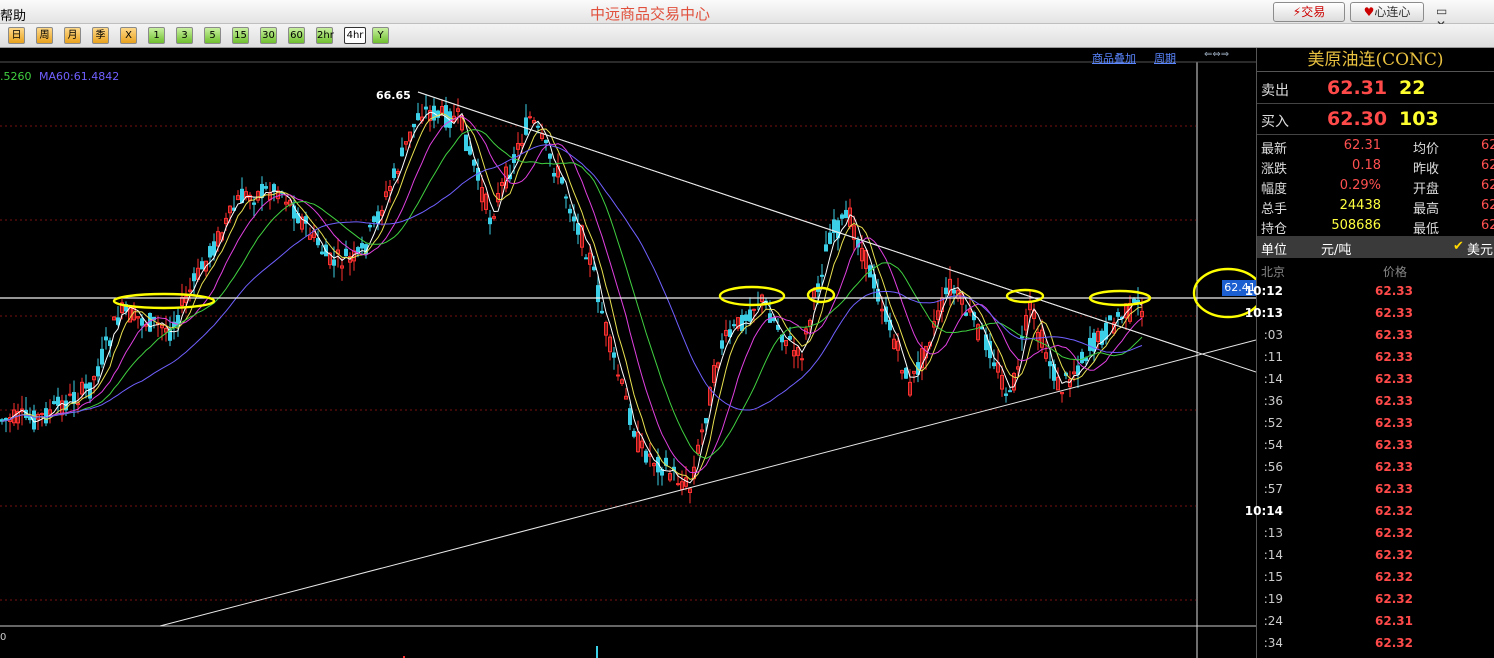 The image size is (1494, 658). I want to click on stat-row: 持仓 508686 最低 62, so click(1375, 226).